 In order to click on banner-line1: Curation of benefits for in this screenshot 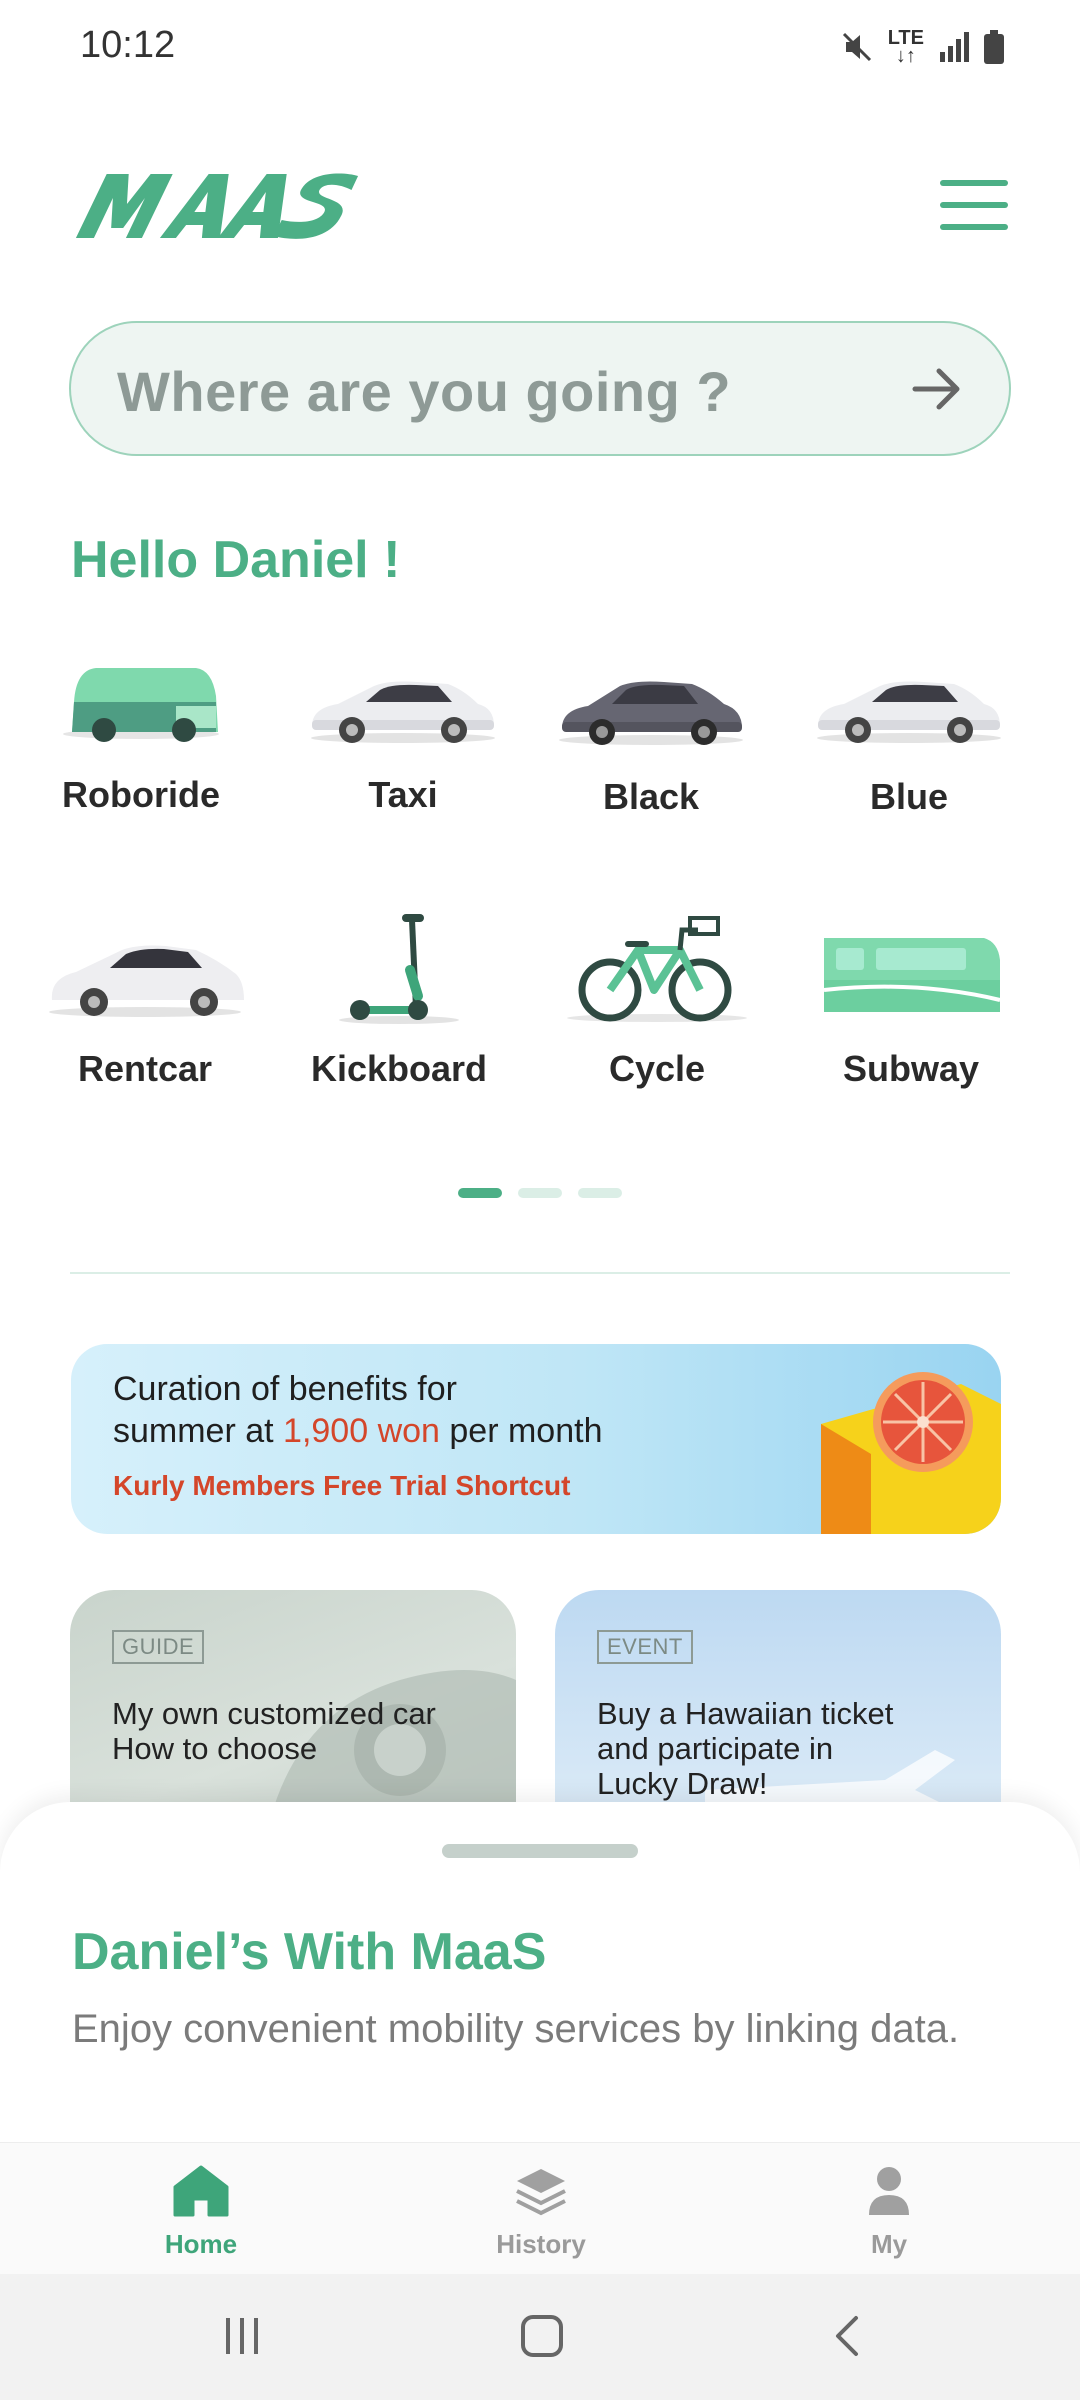, I will do `click(285, 1389)`.